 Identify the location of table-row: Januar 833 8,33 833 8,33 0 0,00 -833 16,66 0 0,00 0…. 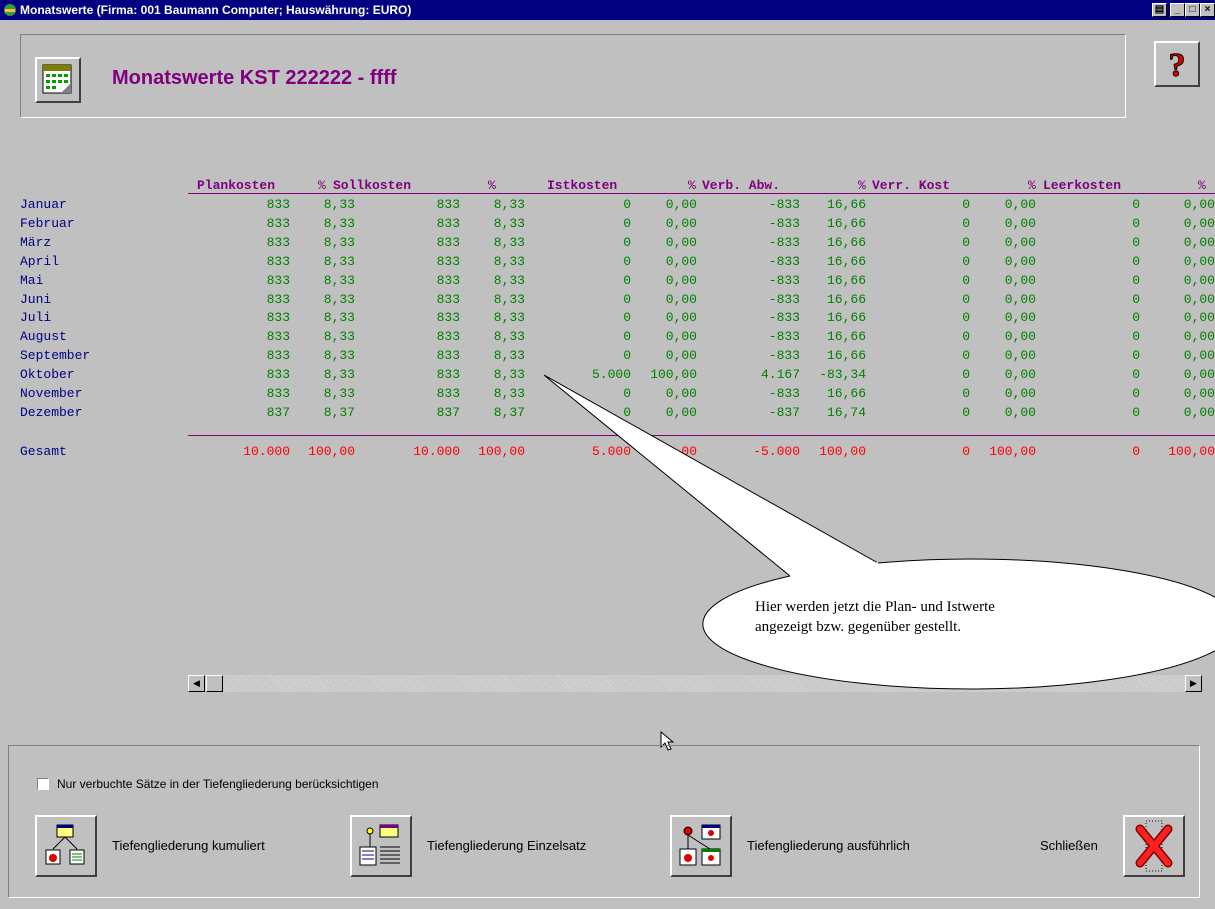
(607, 206).